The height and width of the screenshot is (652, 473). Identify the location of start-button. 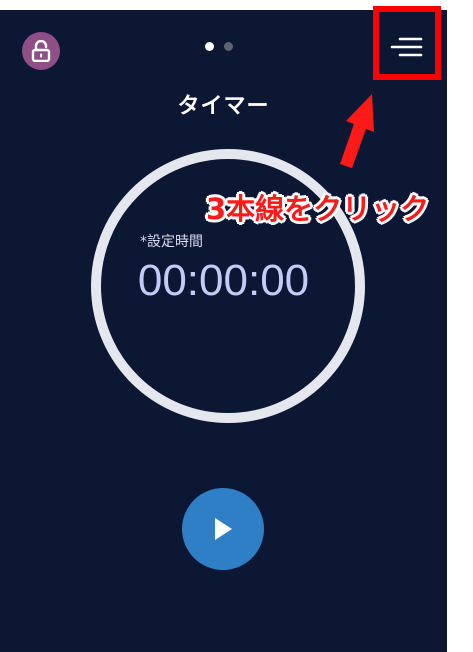
(223, 529).